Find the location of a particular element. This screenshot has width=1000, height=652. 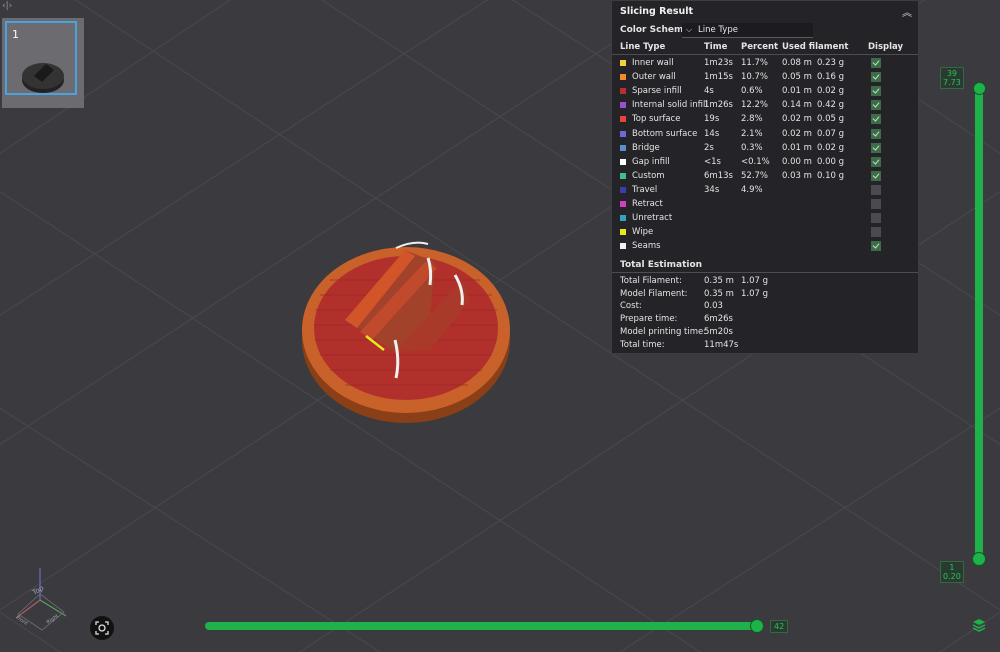

layer-slider-top-handle is located at coordinates (979, 88).